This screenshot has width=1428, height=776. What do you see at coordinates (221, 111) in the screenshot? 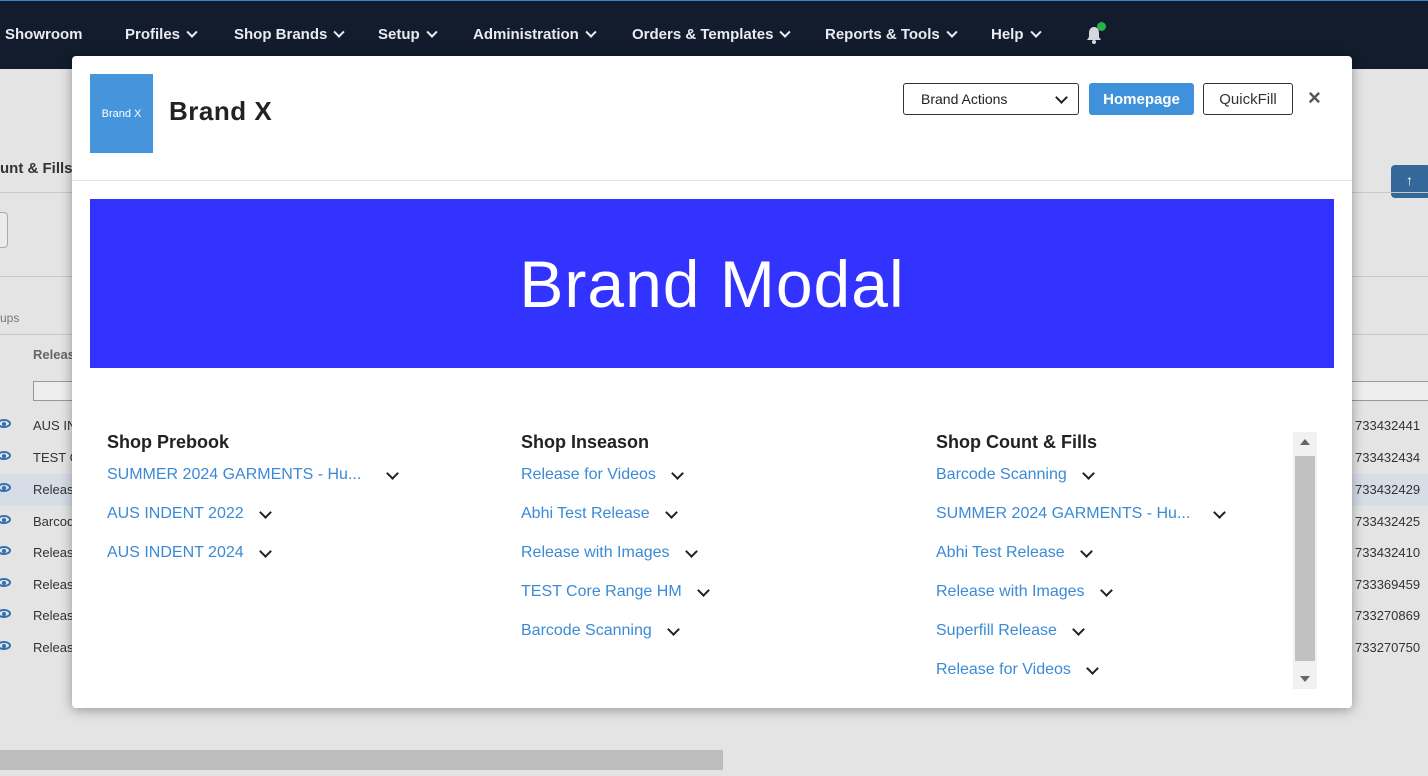
I see `brand-title: Brand X` at bounding box center [221, 111].